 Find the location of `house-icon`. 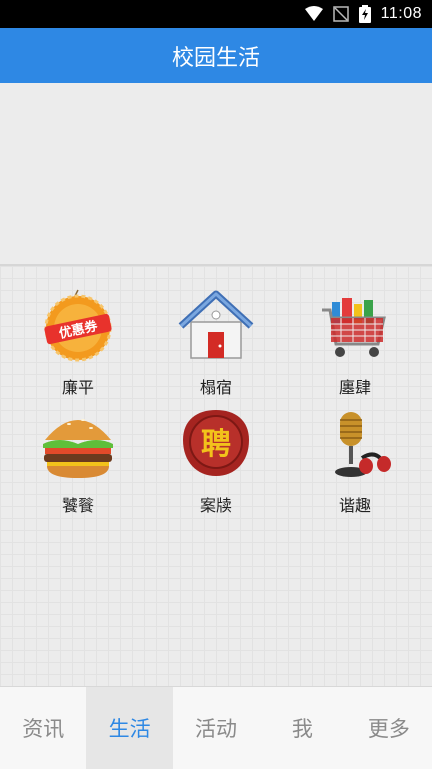

house-icon is located at coordinates (216, 324).